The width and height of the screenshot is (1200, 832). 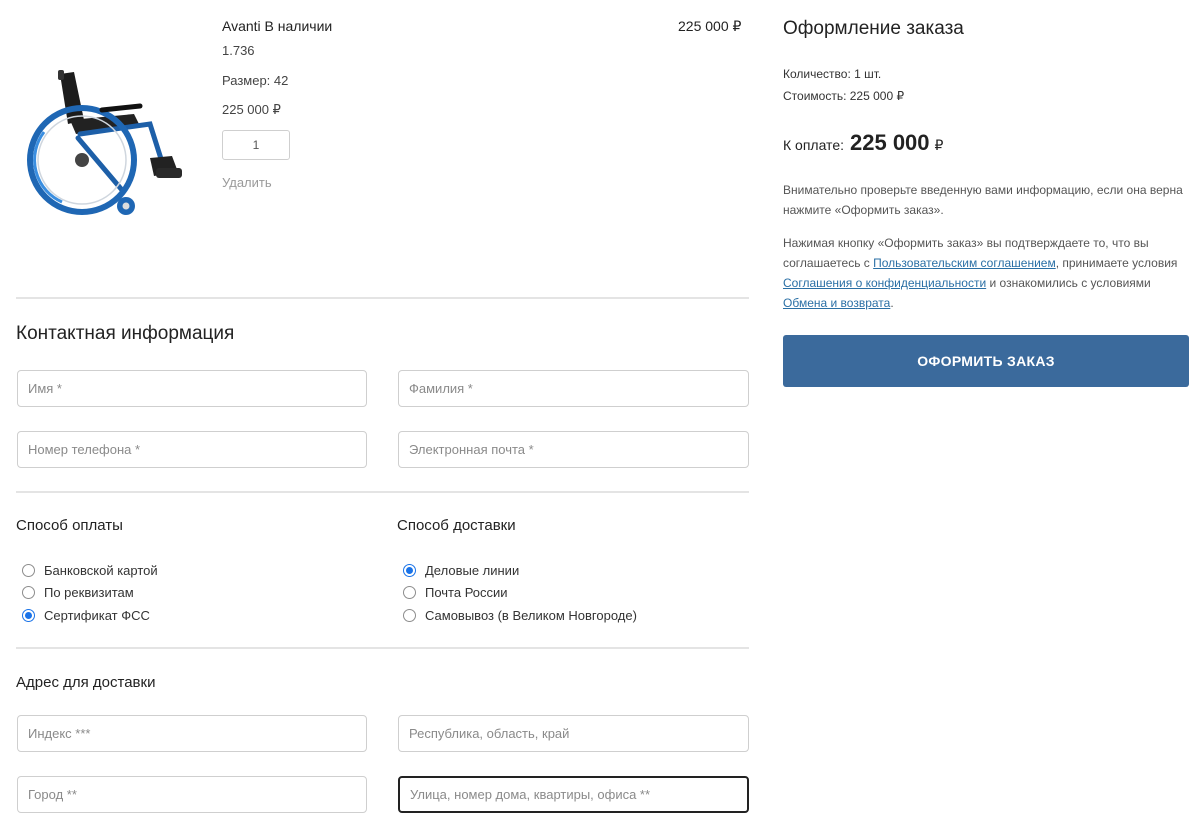 I want to click on last-name-field, so click(x=573, y=388).